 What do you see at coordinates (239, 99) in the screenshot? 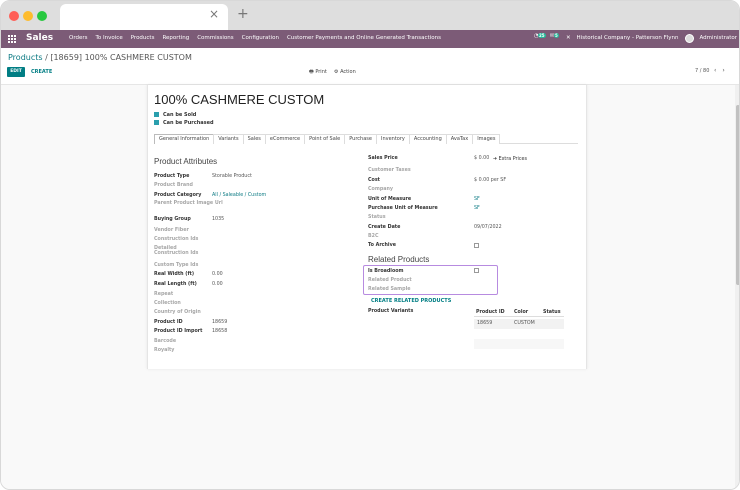
I see `product-title: 100% CASHMERE CUSTOM` at bounding box center [239, 99].